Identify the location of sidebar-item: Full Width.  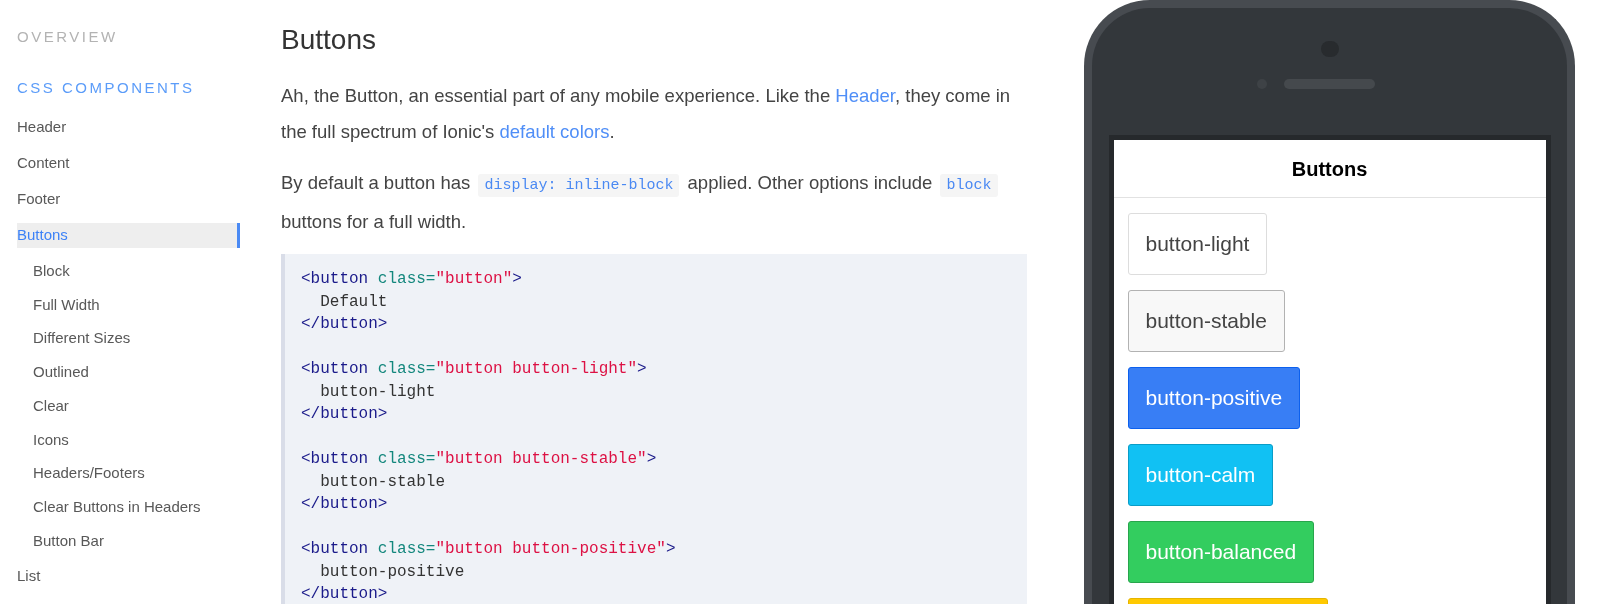
(128, 305).